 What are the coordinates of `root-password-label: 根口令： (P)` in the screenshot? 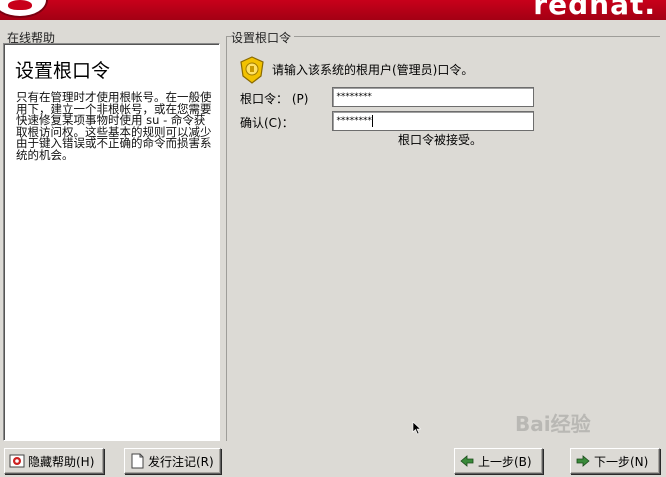 It's located at (274, 99).